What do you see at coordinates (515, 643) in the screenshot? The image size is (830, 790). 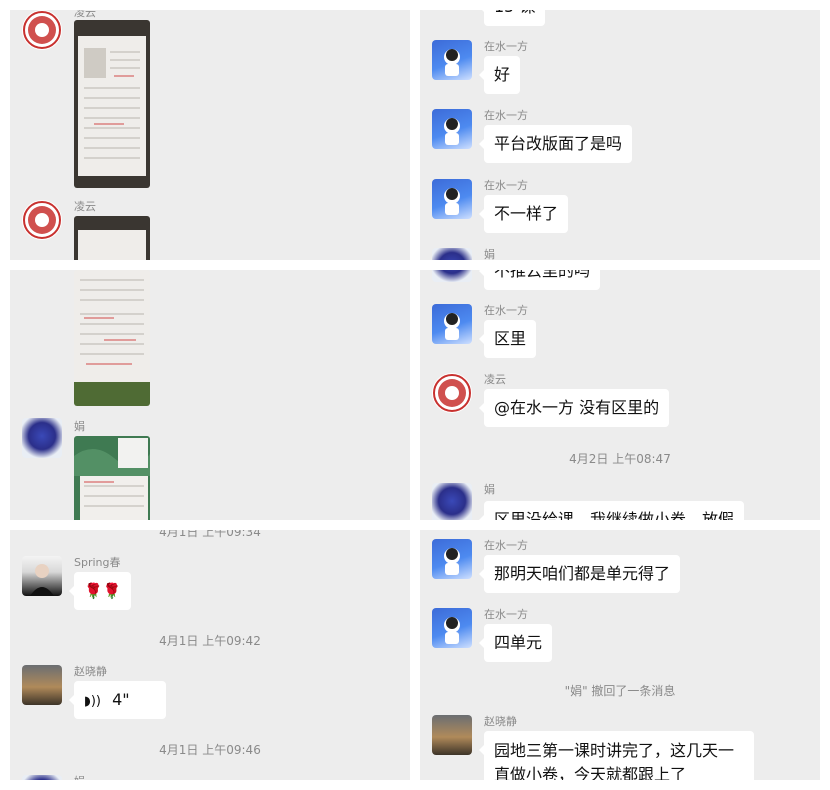 I see `message-bubble: 四单元` at bounding box center [515, 643].